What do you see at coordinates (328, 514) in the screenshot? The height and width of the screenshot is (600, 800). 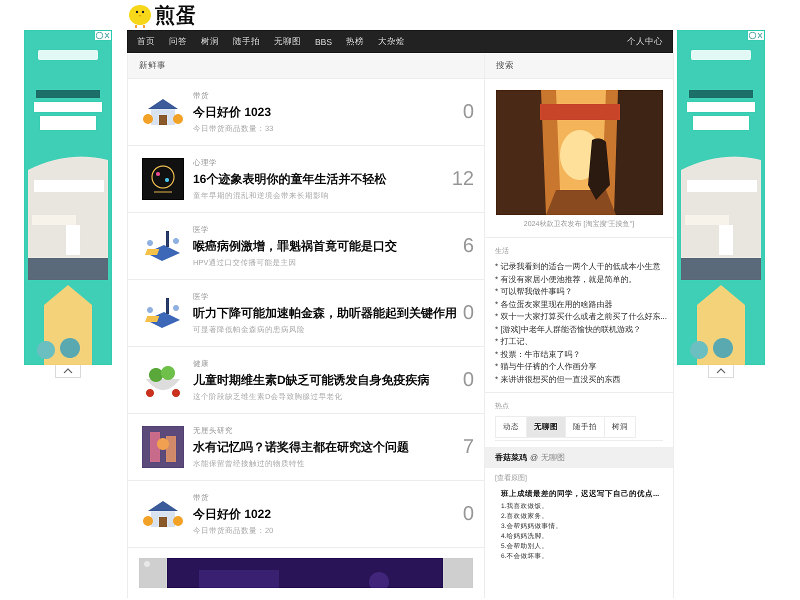 I see `post-title: 今日好价 1022` at bounding box center [328, 514].